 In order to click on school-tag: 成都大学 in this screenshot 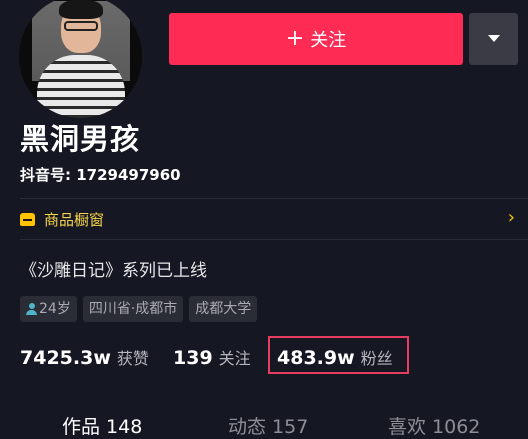, I will do `click(223, 309)`.